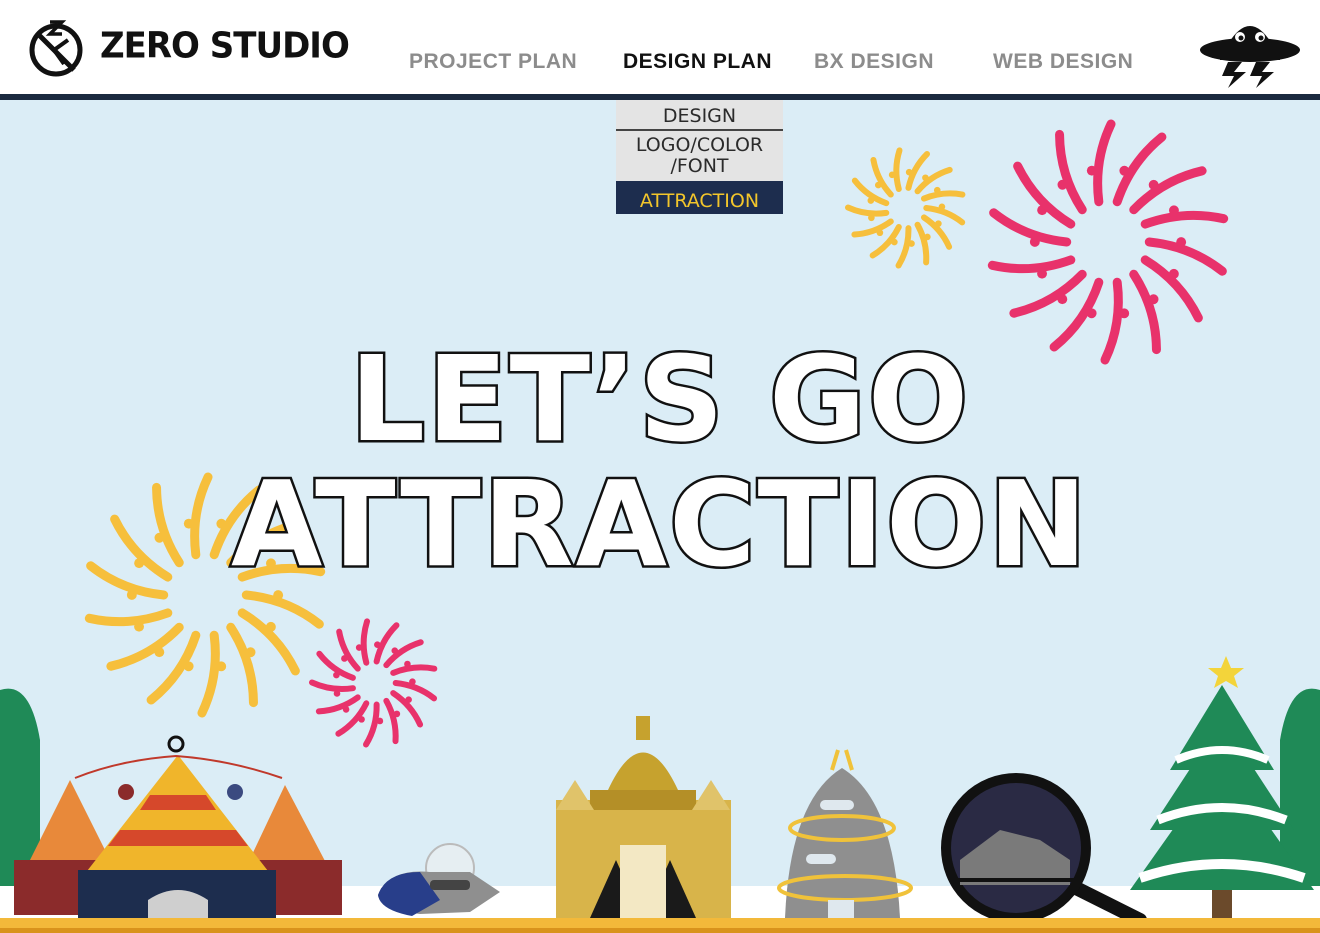 The width and height of the screenshot is (1320, 933). Describe the element at coordinates (699, 145) in the screenshot. I see `submenu-item-label: LOGO/COLOR` at that location.